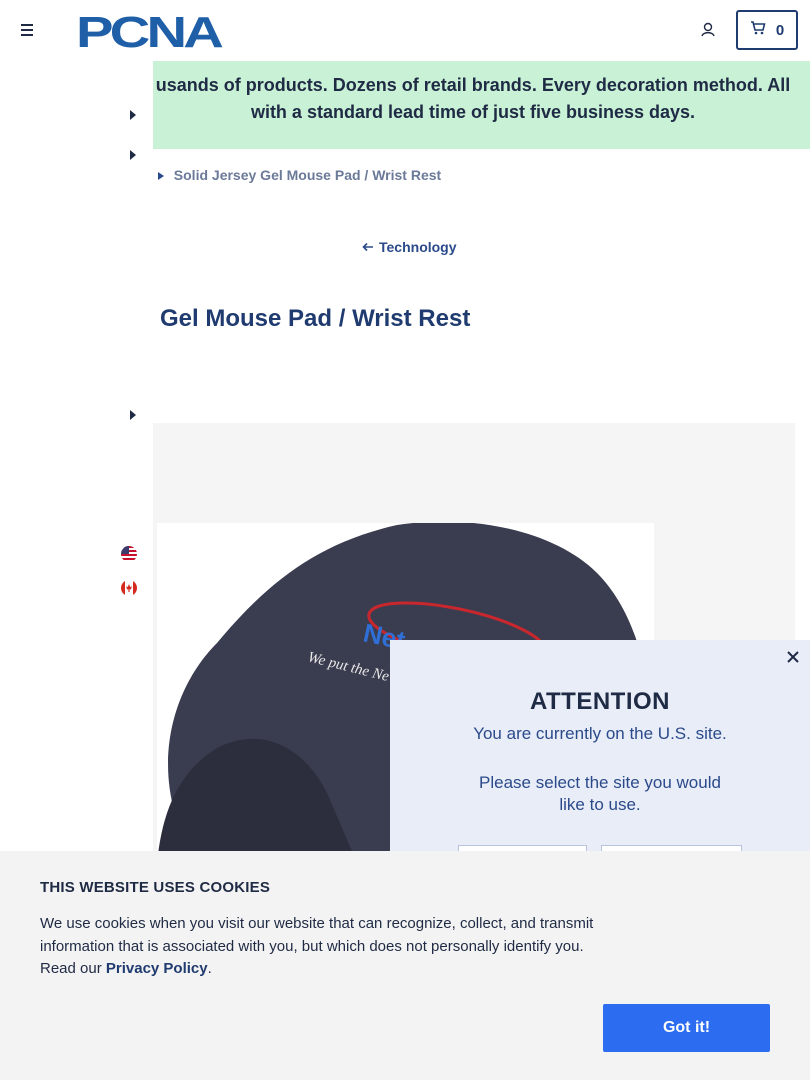 The height and width of the screenshot is (1080, 810). Describe the element at coordinates (209, 968) in the screenshot. I see `cookie-suffix: .` at that location.